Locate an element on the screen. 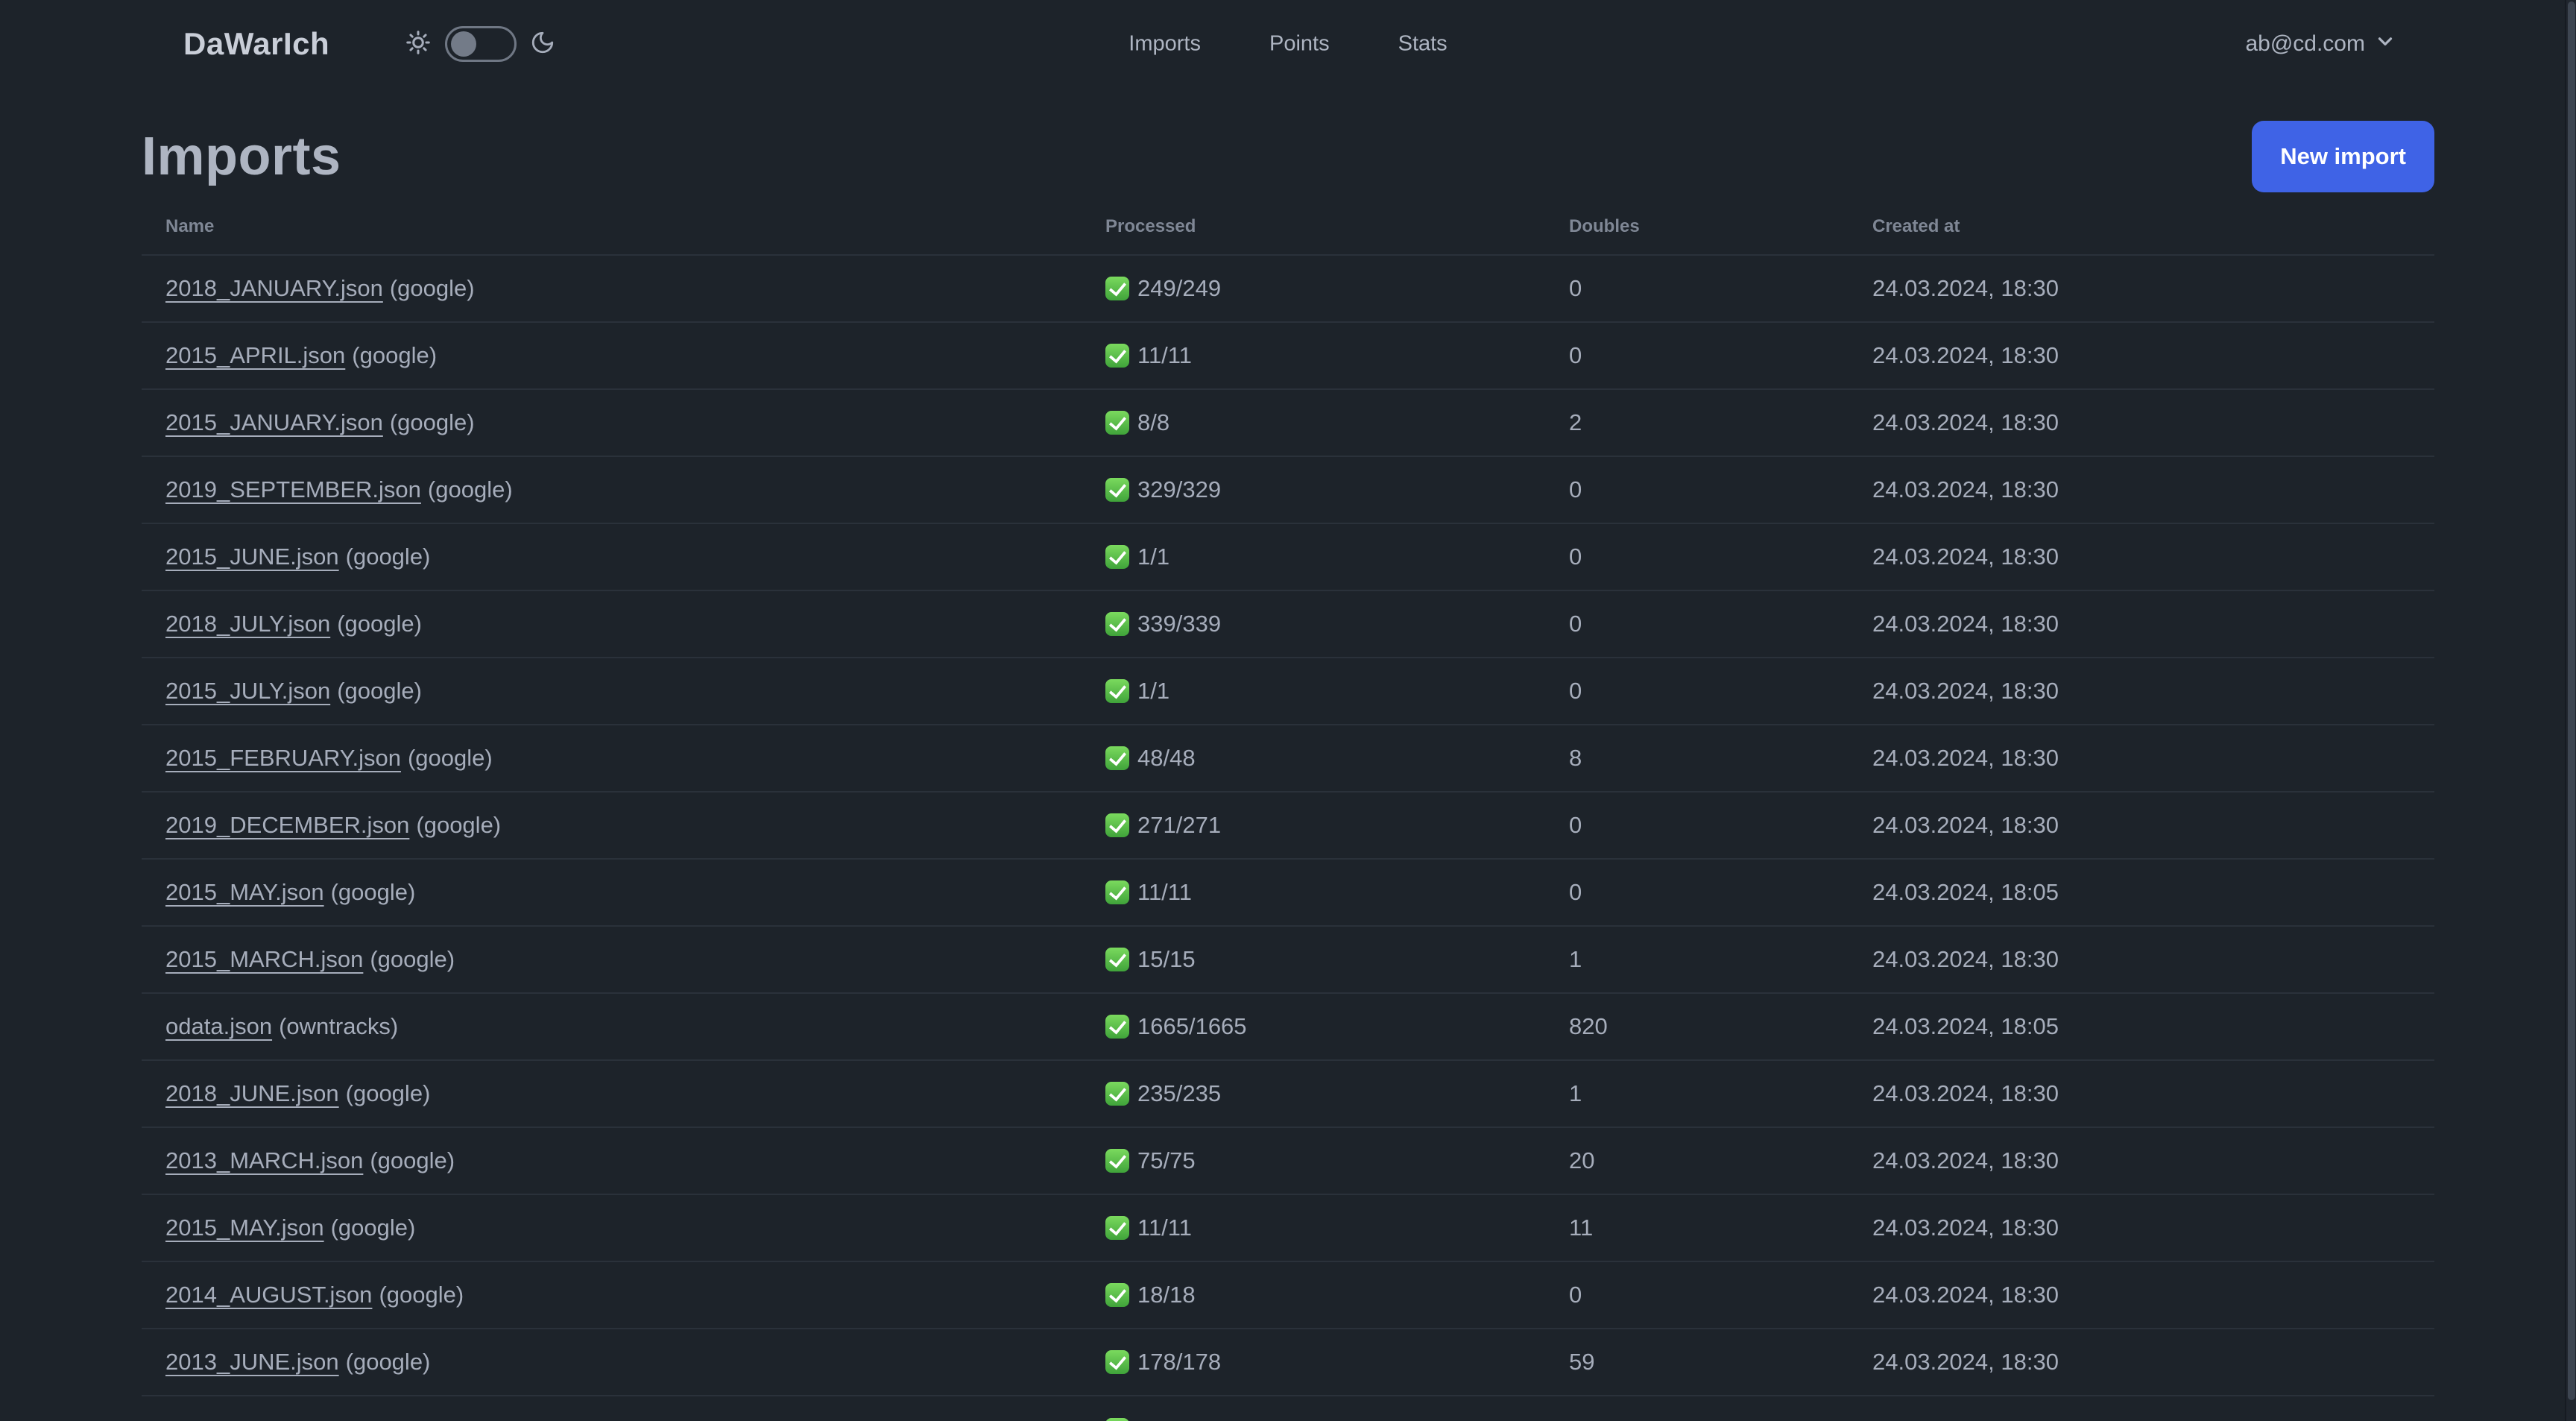 The image size is (2576, 1421). import-file-link: 2018_JUNE.json is located at coordinates (252, 1093).